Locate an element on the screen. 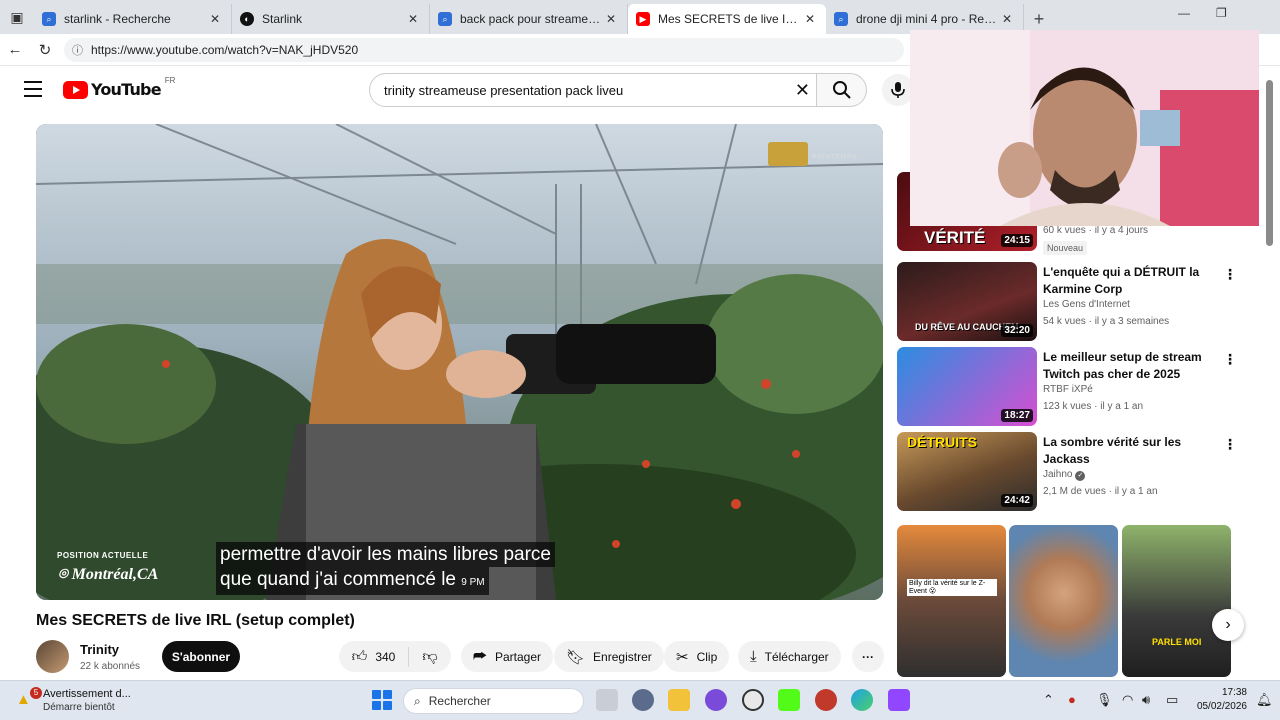 The width and height of the screenshot is (1280, 720). share-button: ⮫ Partager is located at coordinates (507, 656).